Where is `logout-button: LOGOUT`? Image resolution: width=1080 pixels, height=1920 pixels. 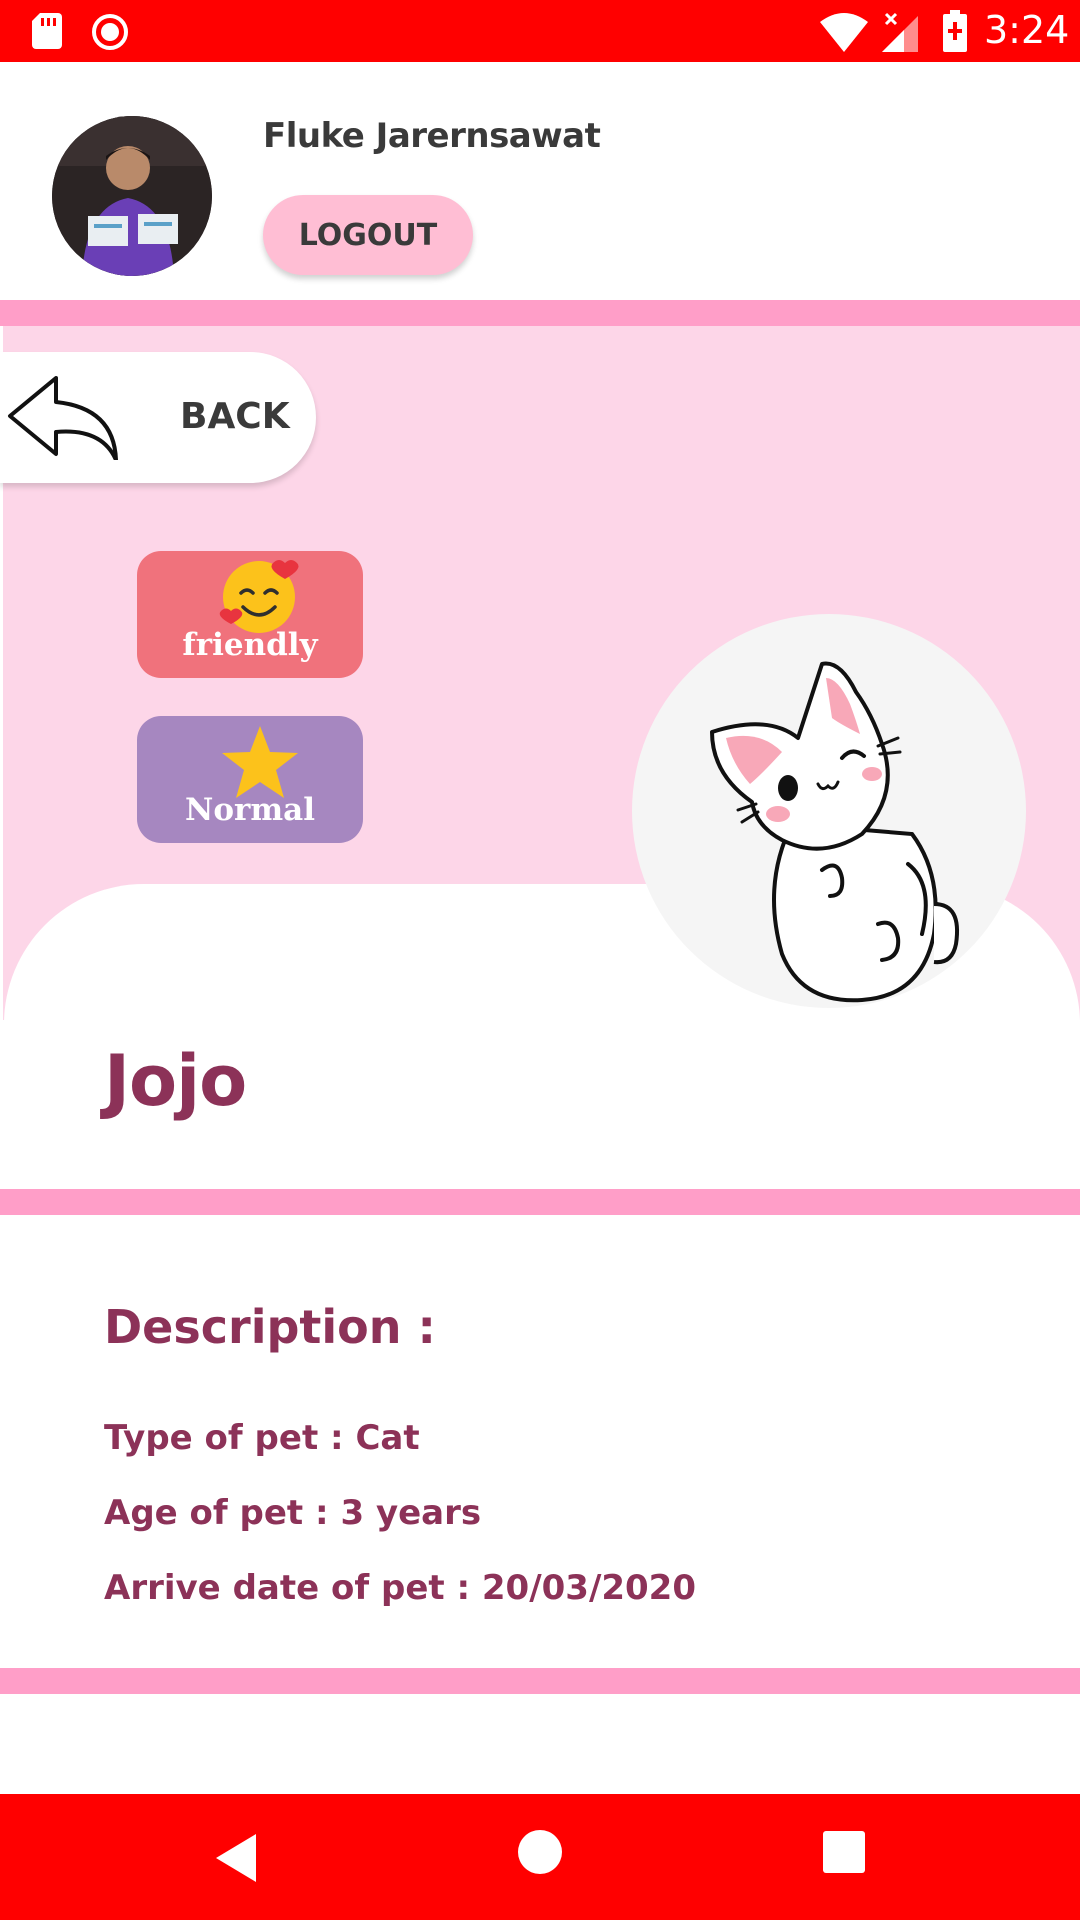 logout-button: LOGOUT is located at coordinates (368, 235).